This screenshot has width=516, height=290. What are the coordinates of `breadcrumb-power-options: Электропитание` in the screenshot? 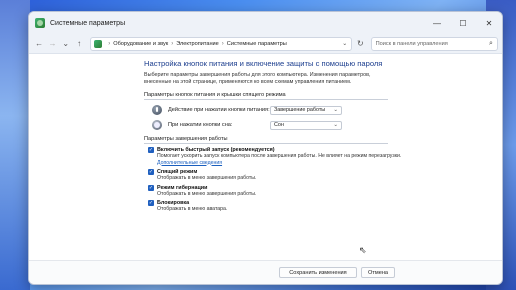 It's located at (197, 44).